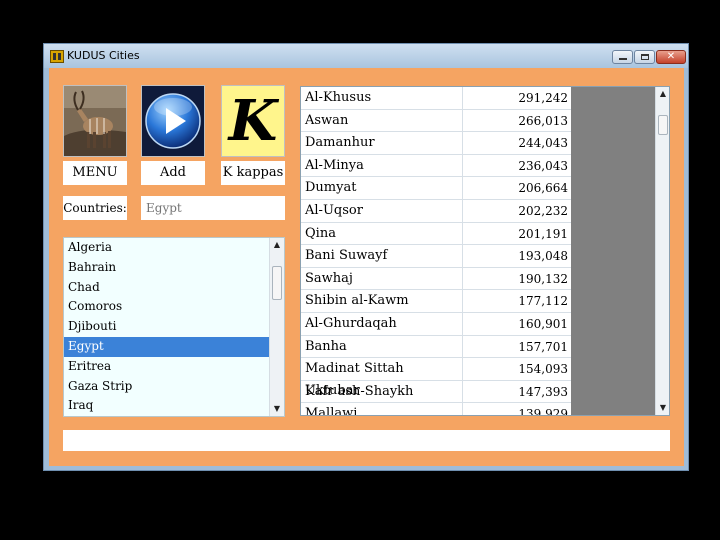 This screenshot has width=720, height=540. I want to click on population-cell: 160,901, so click(543, 323).